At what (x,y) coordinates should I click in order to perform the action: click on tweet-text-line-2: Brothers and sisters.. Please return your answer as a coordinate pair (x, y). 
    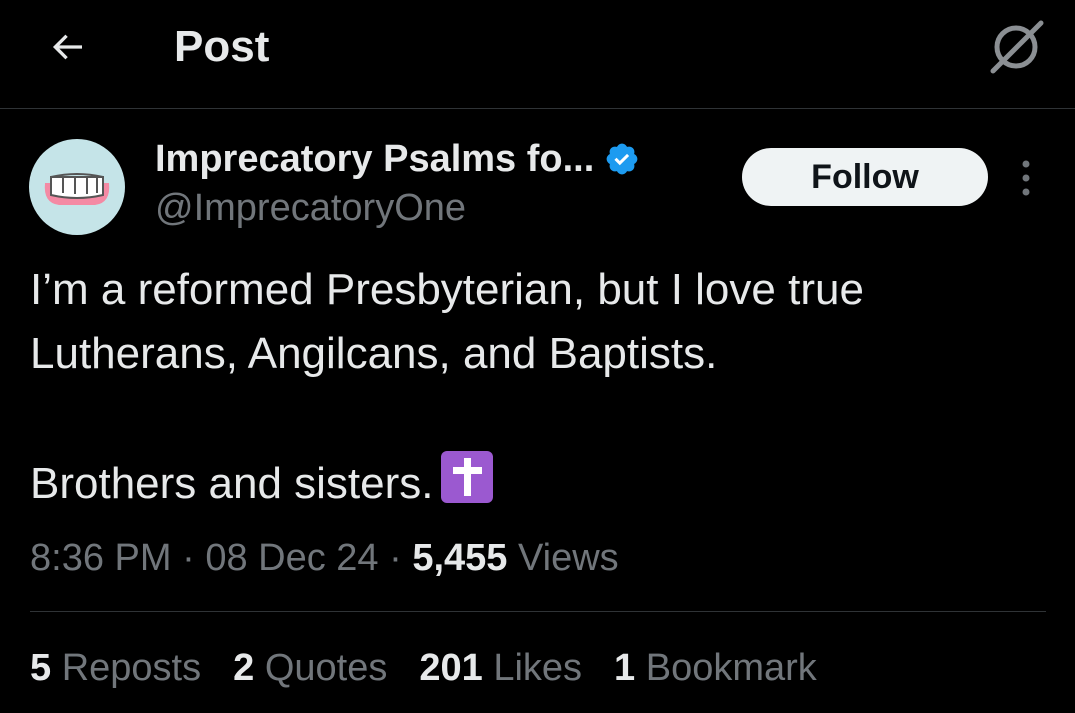
    Looking at the image, I should click on (232, 483).